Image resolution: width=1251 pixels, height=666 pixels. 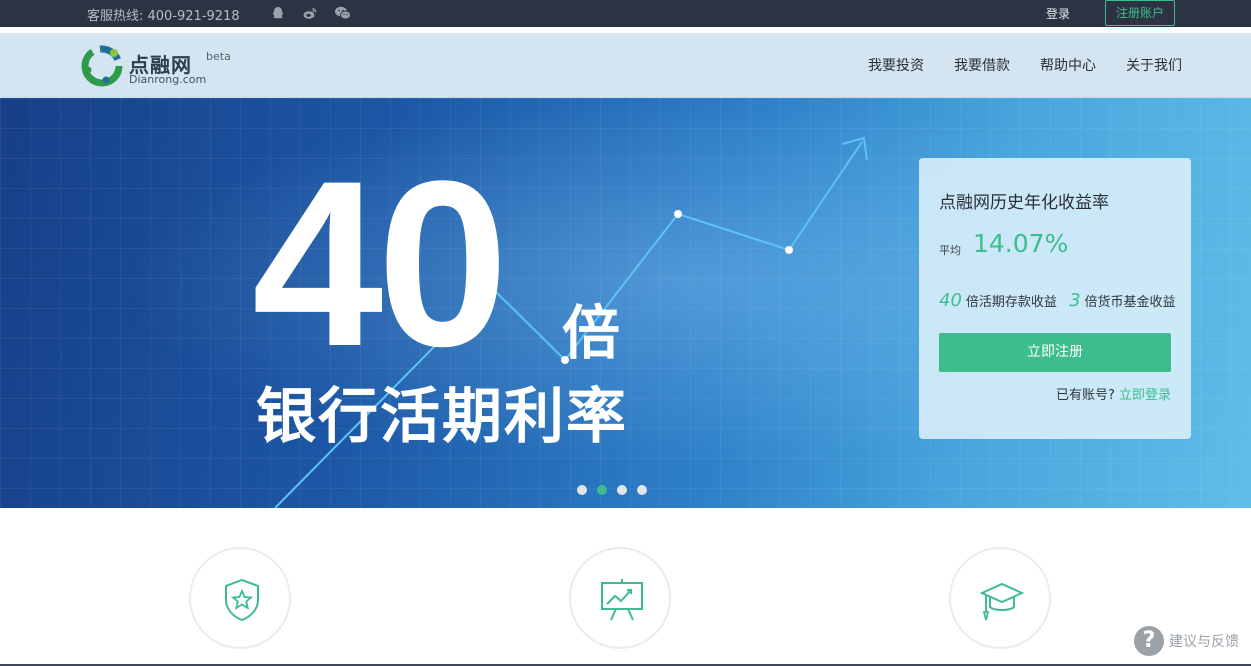 What do you see at coordinates (343, 13) in the screenshot?
I see `wechat-icon` at bounding box center [343, 13].